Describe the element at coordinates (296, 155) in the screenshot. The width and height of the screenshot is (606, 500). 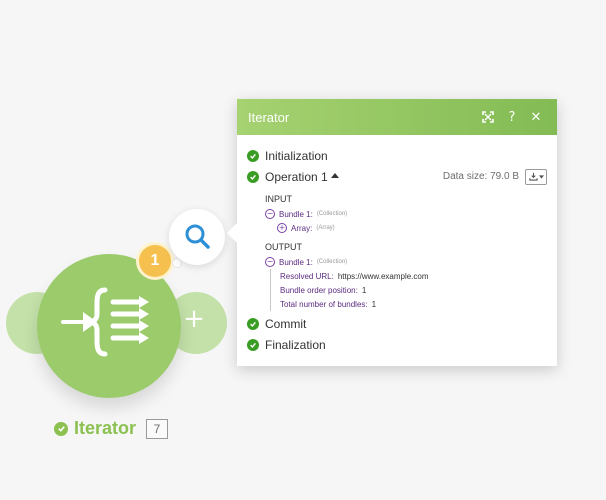
I see `section-label: Initialization` at that location.